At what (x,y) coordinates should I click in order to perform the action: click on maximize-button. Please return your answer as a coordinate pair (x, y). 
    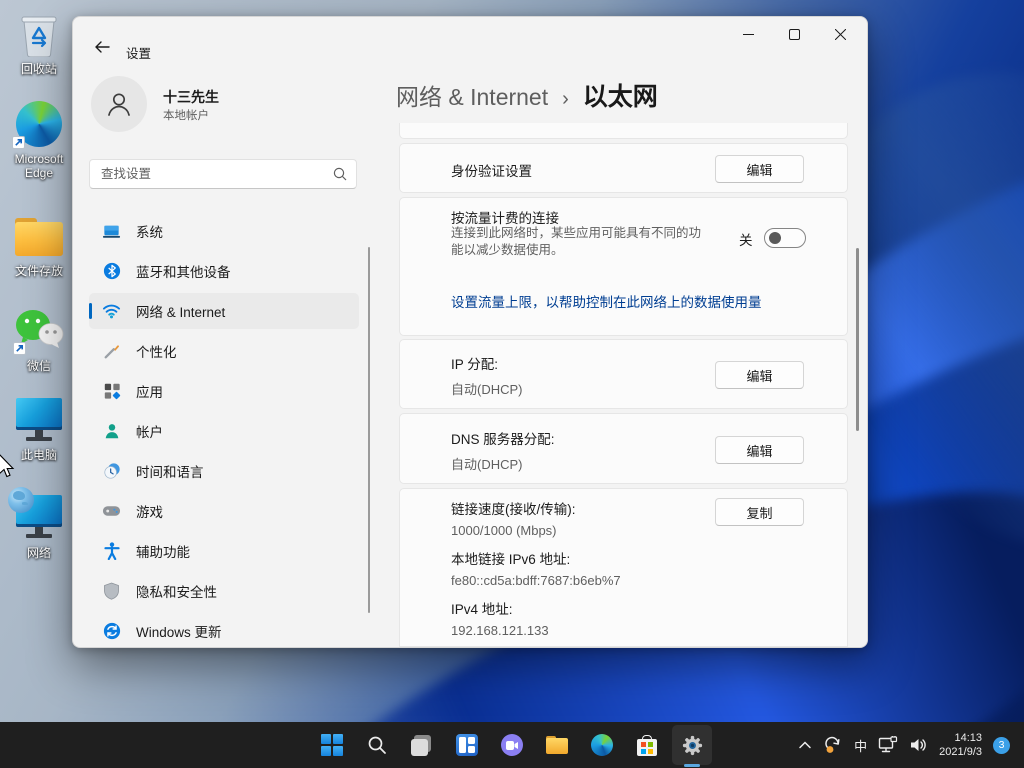
    Looking at the image, I should click on (794, 34).